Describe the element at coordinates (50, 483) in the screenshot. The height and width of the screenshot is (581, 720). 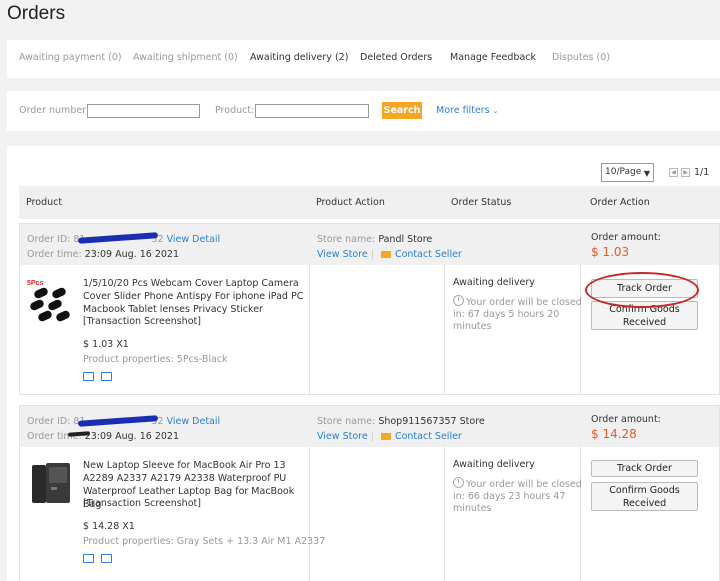
I see `product-thumbnail` at that location.